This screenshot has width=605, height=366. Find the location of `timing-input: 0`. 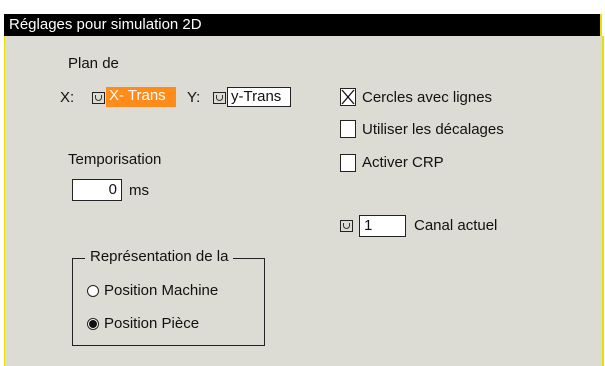

timing-input: 0 is located at coordinates (97, 190).